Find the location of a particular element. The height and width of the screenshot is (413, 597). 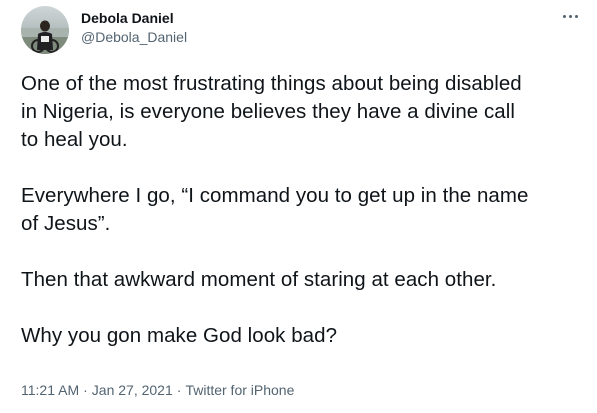

avatar is located at coordinates (45, 30).